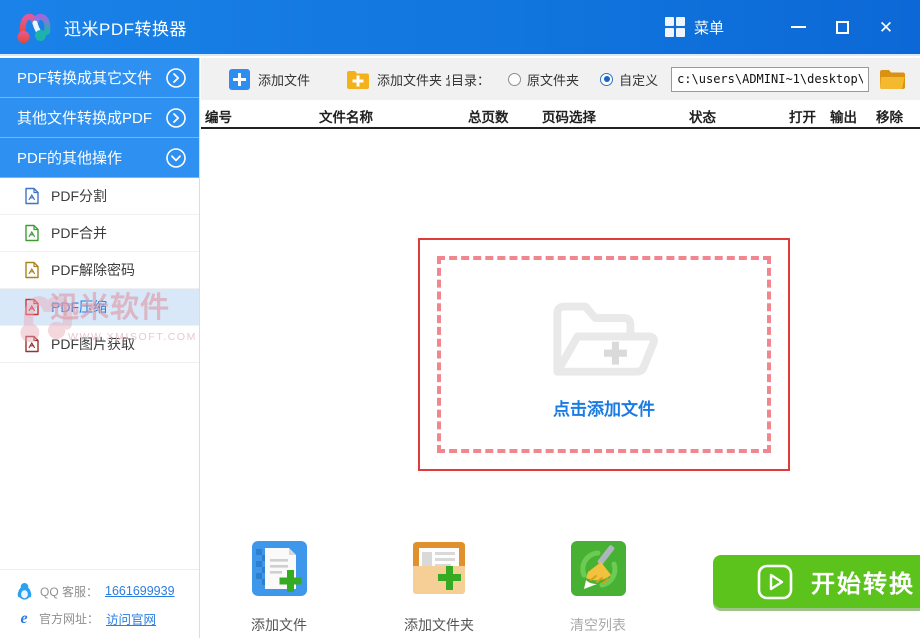 The height and width of the screenshot is (638, 920). I want to click on sidebar-item-other-to-pdf: 其他文件转换成PDF, so click(99, 118).